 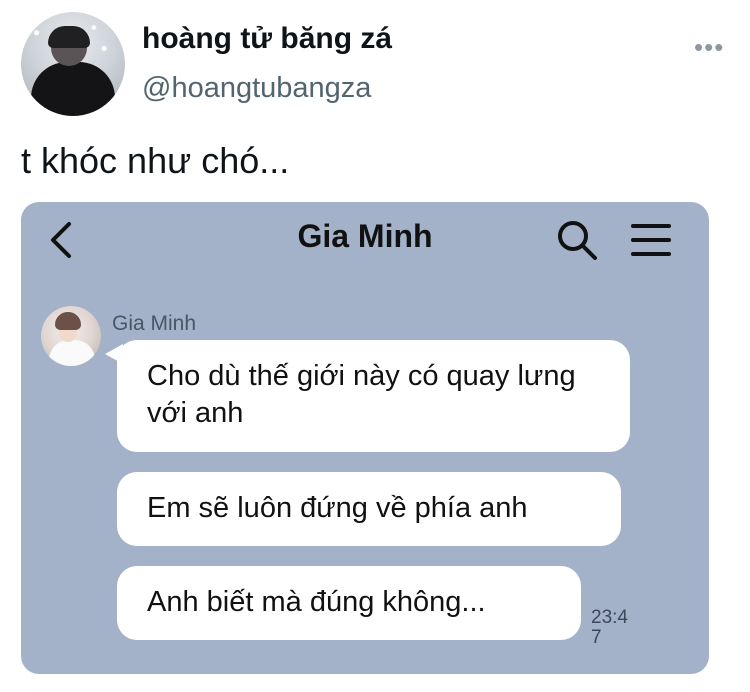 I want to click on contact-avatar-hair, so click(x=68, y=321).